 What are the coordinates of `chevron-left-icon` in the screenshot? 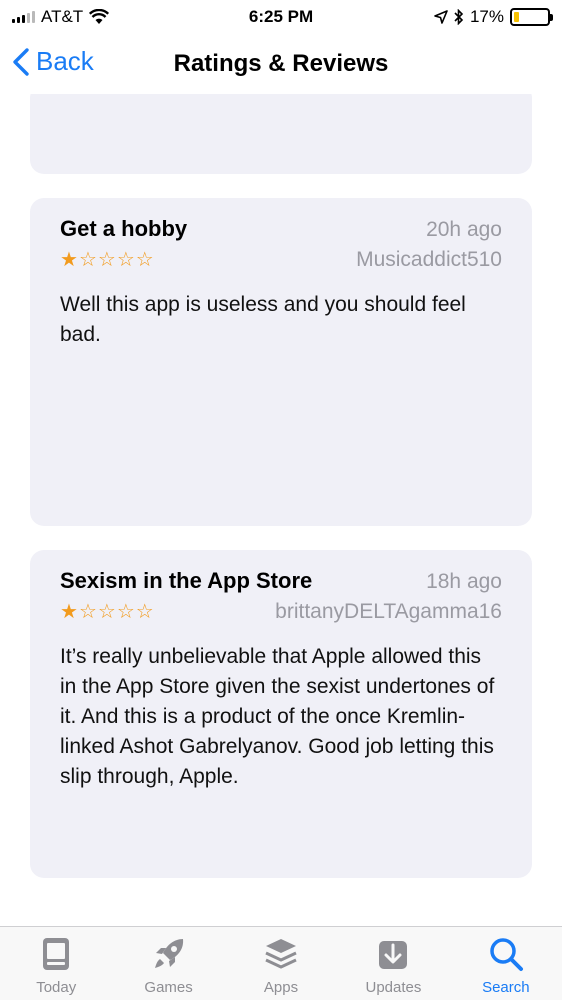 It's located at (21, 61).